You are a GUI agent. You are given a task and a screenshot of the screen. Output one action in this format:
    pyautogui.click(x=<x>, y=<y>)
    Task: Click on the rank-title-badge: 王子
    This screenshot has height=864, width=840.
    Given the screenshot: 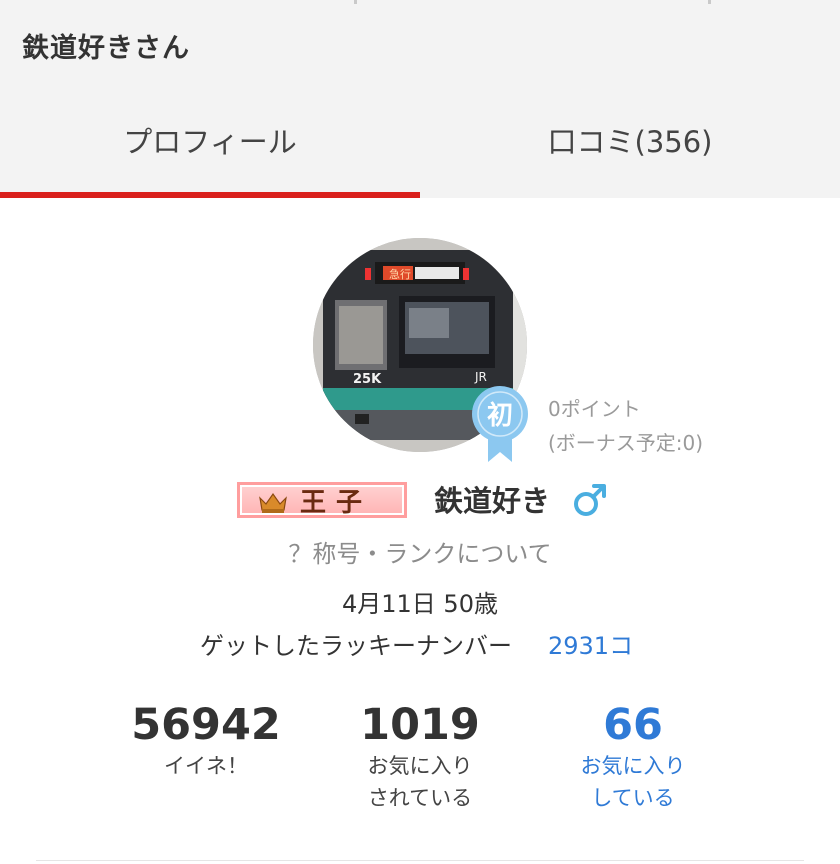 What is the action you would take?
    pyautogui.click(x=322, y=500)
    